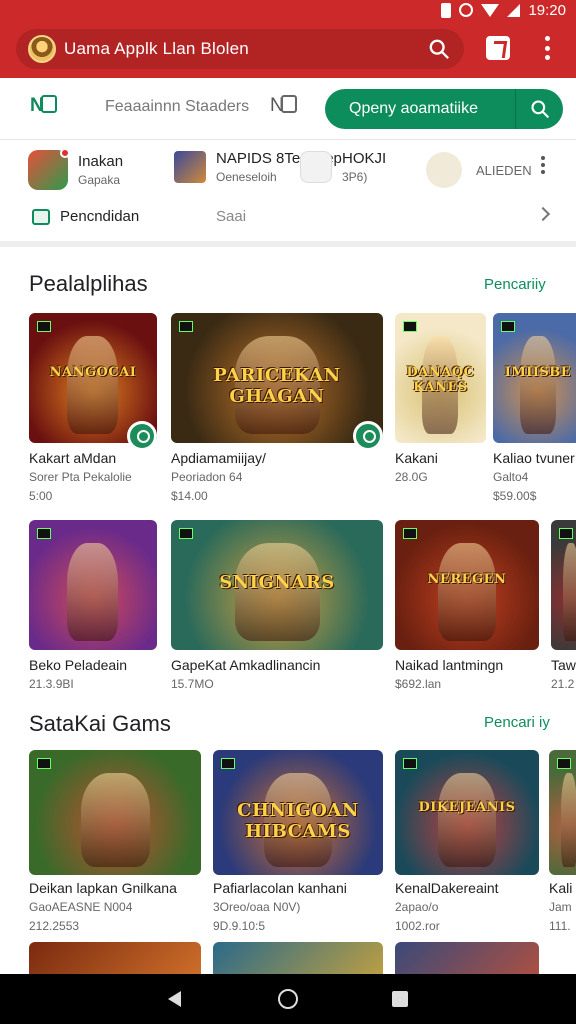 Image resolution: width=576 pixels, height=1024 pixels. What do you see at coordinates (563, 684) in the screenshot?
I see `game-subtitle: 21.2` at bounding box center [563, 684].